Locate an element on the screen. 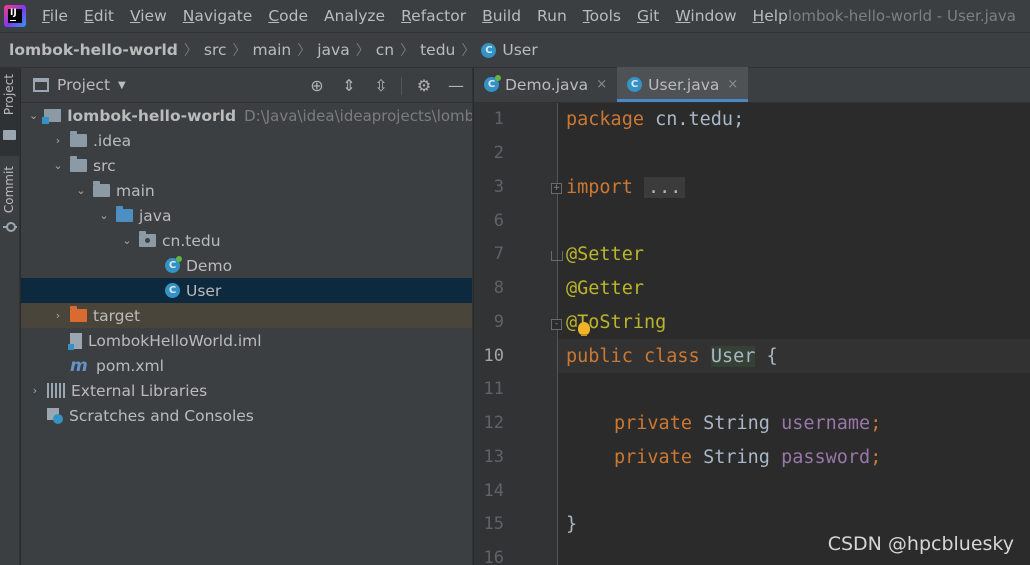 The height and width of the screenshot is (565, 1030). tree-item-target: › target is located at coordinates (246, 315).